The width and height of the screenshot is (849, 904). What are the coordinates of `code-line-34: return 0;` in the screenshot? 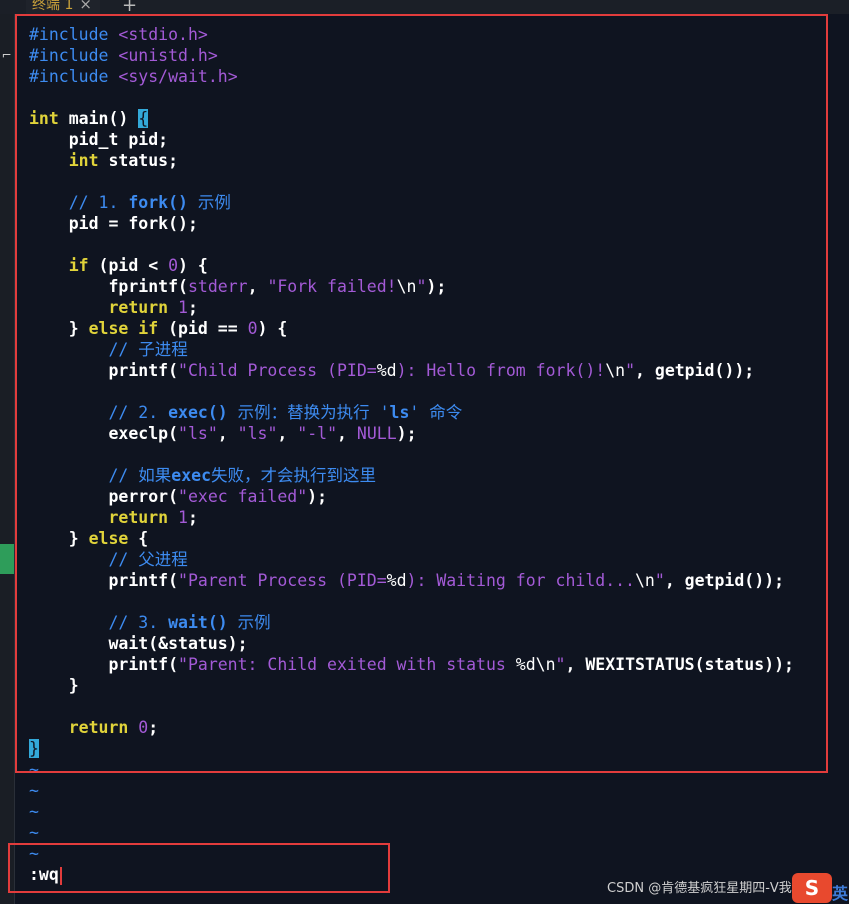 It's located at (113, 727).